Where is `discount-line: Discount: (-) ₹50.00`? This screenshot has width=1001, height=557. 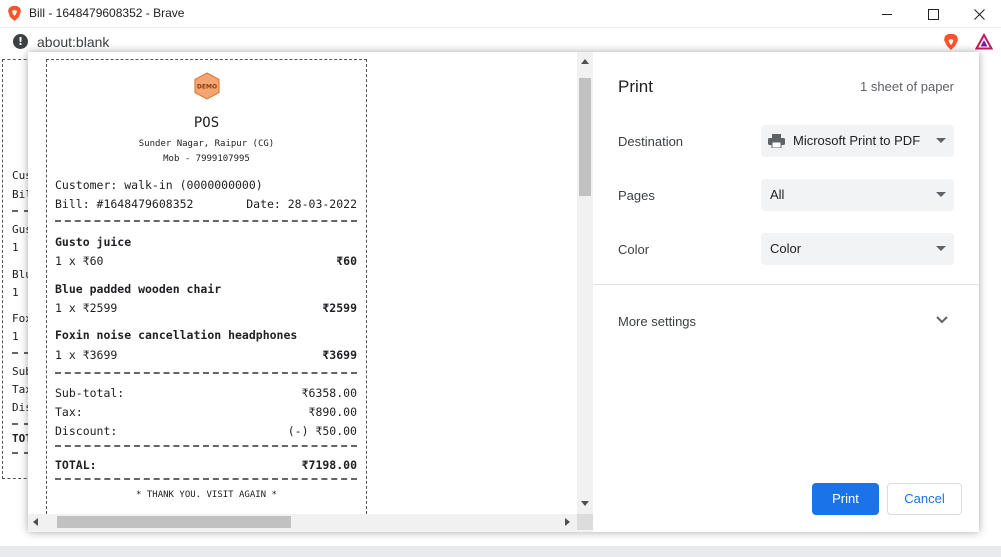
discount-line: Discount: (-) ₹50.00 is located at coordinates (206, 431).